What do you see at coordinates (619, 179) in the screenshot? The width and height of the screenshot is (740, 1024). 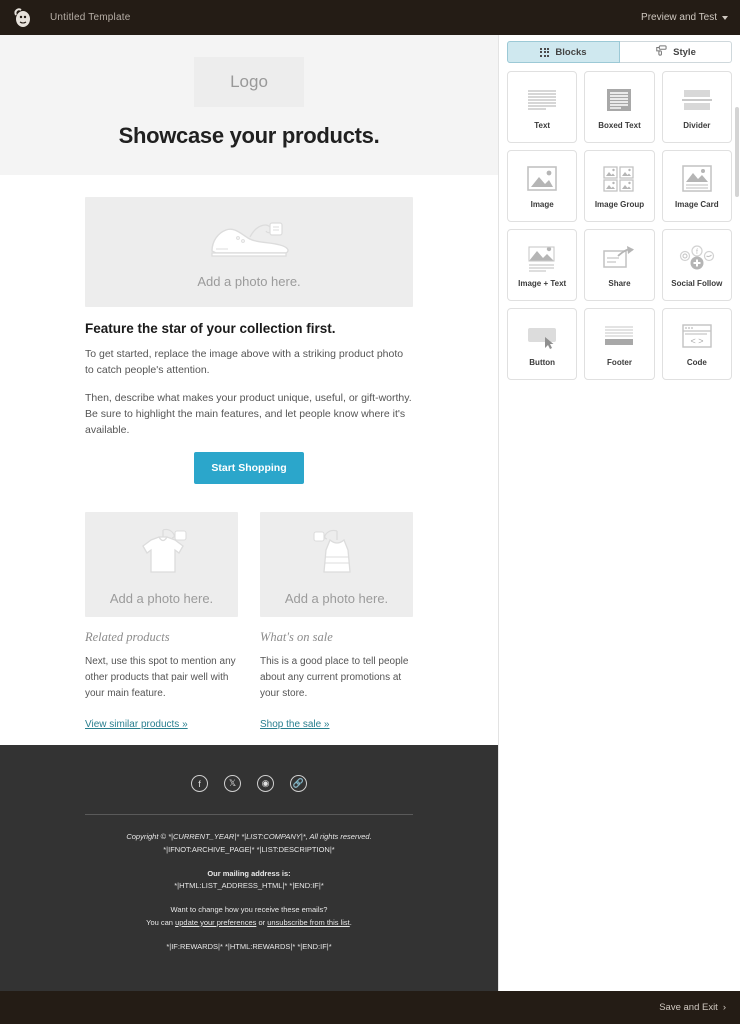 I see `image-group-icon` at bounding box center [619, 179].